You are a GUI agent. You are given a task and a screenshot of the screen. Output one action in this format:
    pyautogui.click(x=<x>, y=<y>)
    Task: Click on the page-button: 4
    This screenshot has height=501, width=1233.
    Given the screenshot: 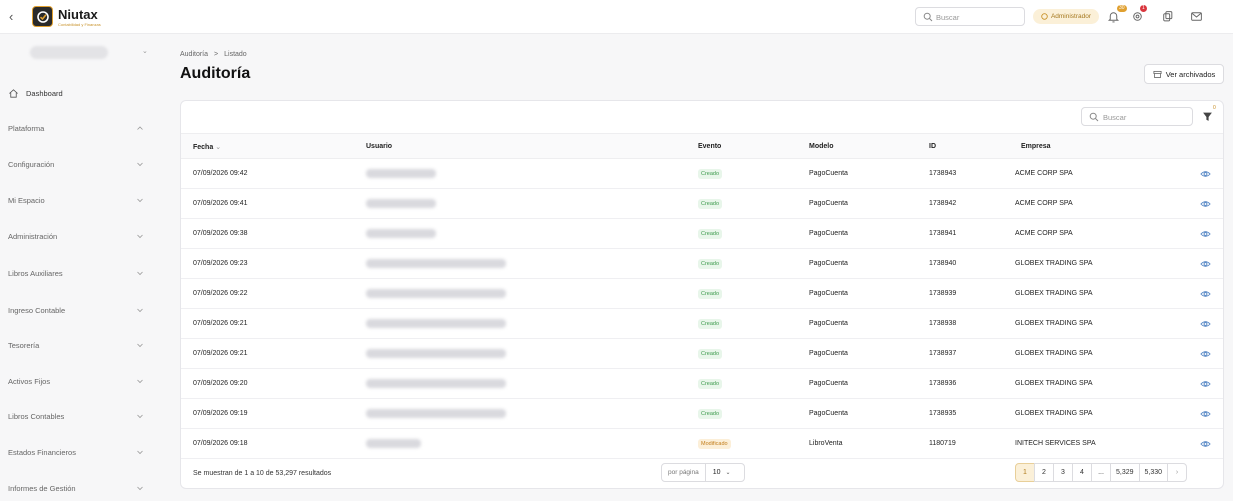 What is the action you would take?
    pyautogui.click(x=1082, y=472)
    